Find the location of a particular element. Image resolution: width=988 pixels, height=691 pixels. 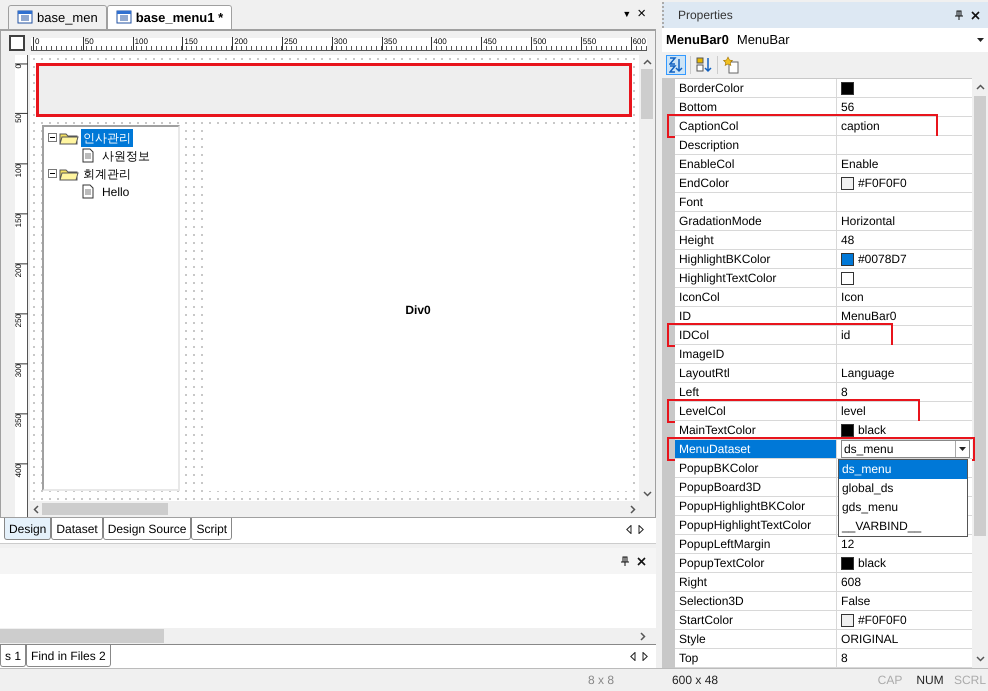

panel-title: Properties is located at coordinates (705, 15).